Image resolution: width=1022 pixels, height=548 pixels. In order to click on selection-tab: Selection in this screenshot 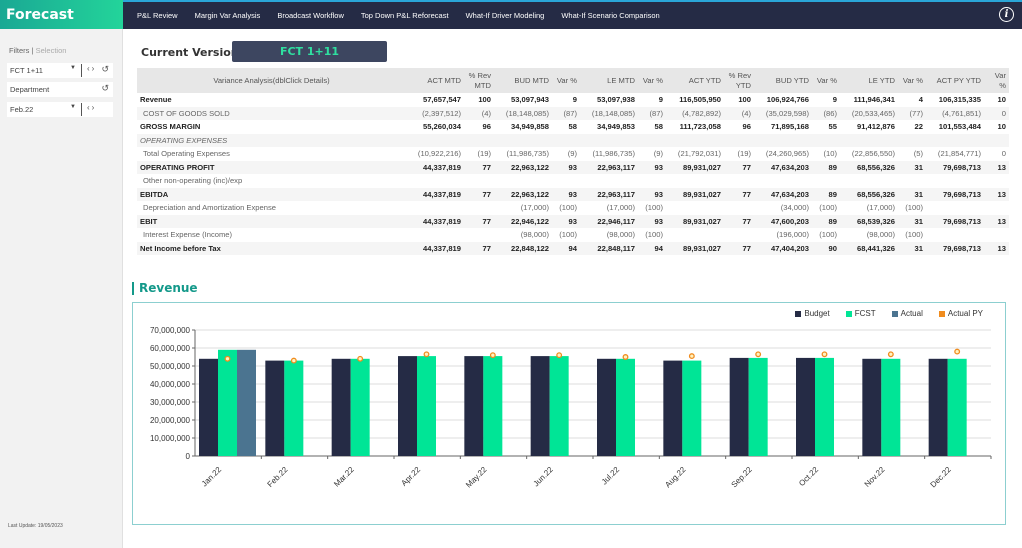, I will do `click(51, 50)`.